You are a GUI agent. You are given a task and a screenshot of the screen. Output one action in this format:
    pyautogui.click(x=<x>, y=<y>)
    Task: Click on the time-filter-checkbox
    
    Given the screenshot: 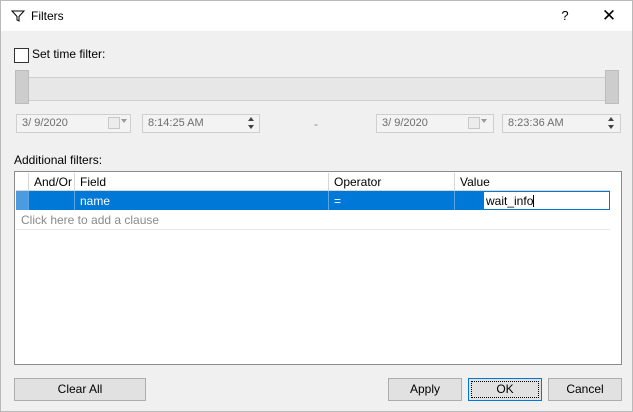 What is the action you would take?
    pyautogui.click(x=21, y=55)
    